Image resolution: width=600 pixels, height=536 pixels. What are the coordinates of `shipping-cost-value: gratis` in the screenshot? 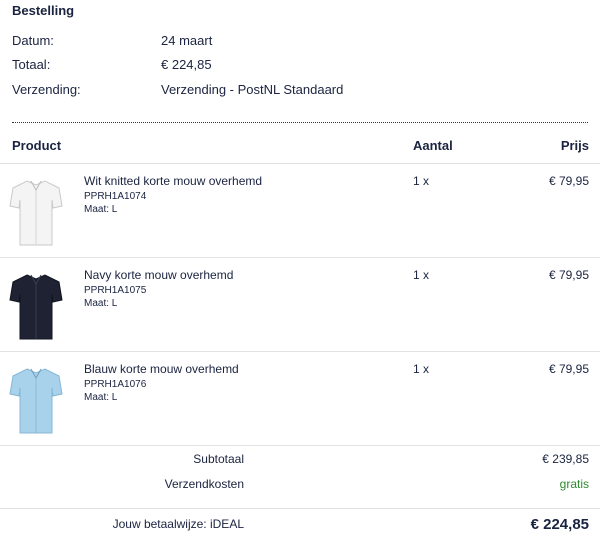 It's located at (574, 484).